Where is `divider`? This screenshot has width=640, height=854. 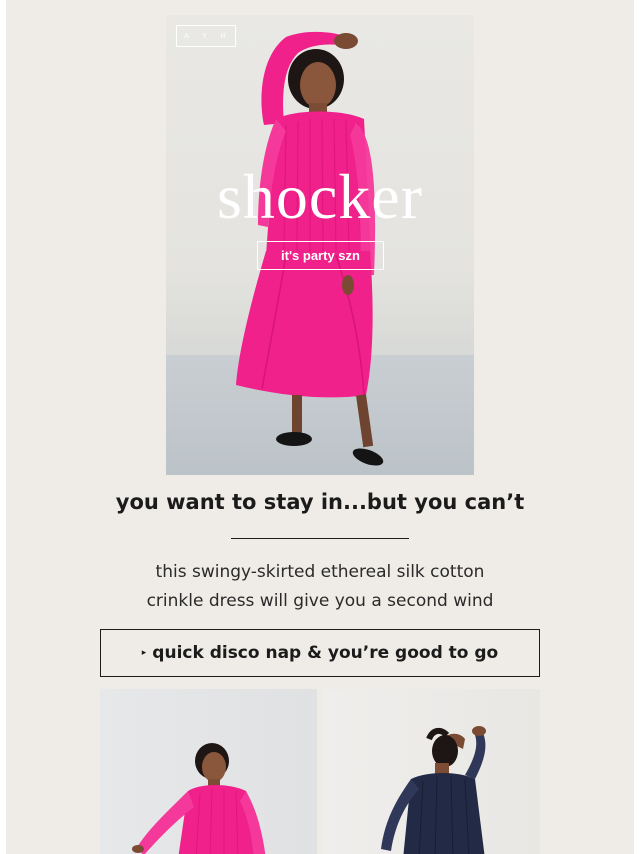
divider is located at coordinates (320, 538).